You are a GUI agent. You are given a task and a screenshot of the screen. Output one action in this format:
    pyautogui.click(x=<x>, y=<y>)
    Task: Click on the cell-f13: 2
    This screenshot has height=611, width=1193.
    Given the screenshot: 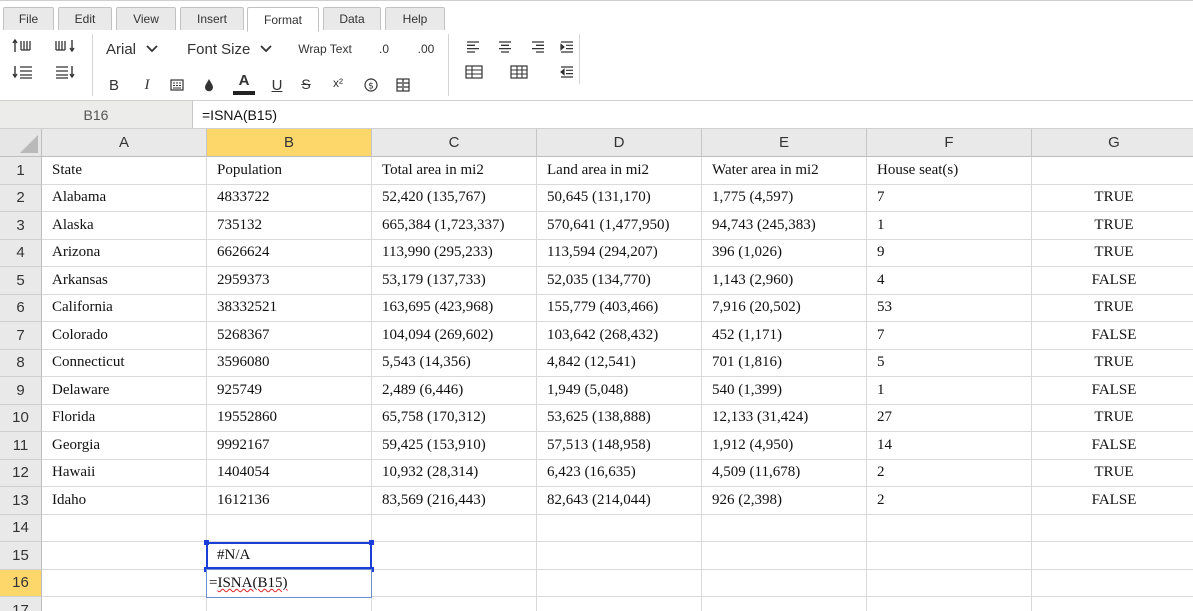 What is the action you would take?
    pyautogui.click(x=949, y=501)
    